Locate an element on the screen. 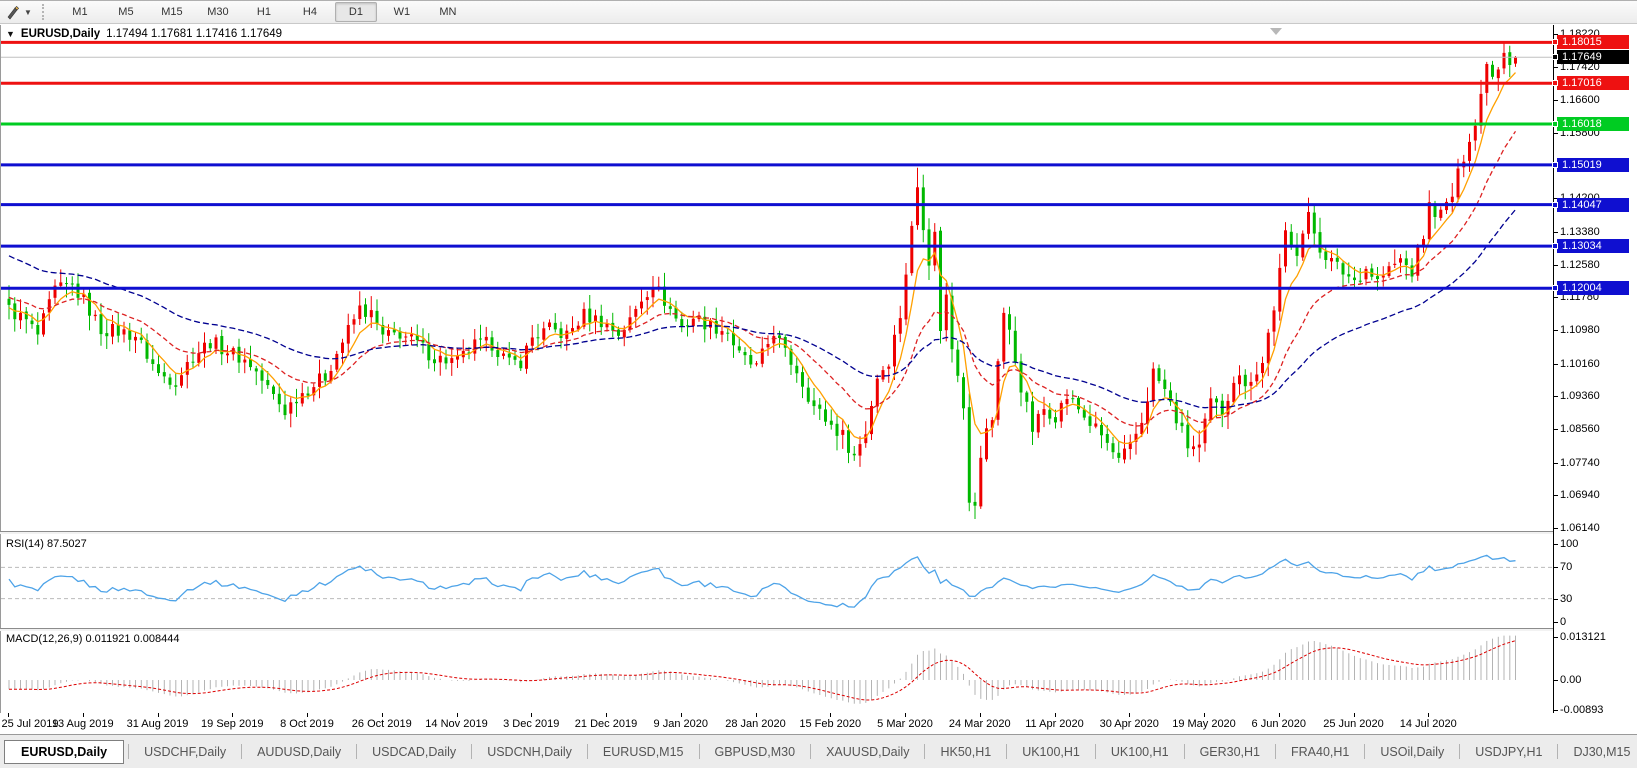 The height and width of the screenshot is (768, 1637). tab-ger30-h1: GER30,H1 is located at coordinates (1230, 752).